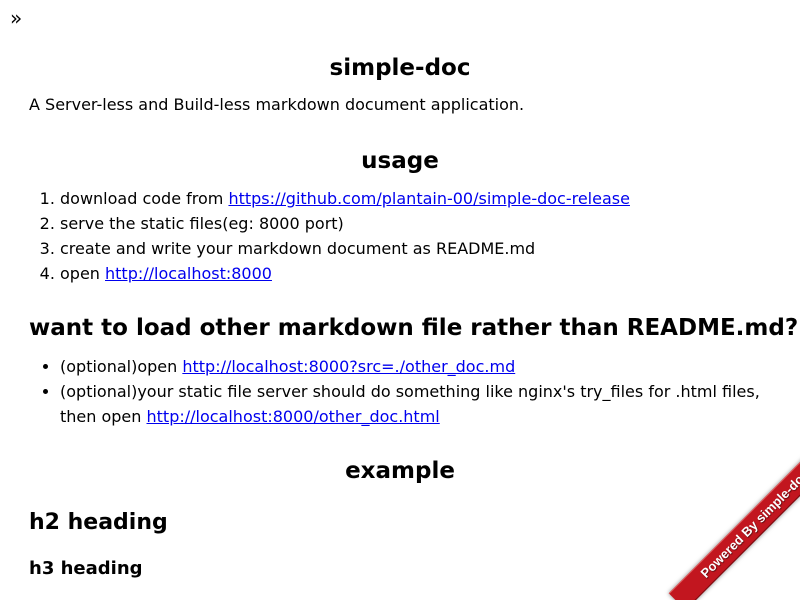 The image size is (800, 600). I want to click on other-file-text: (optional)open, so click(121, 366).